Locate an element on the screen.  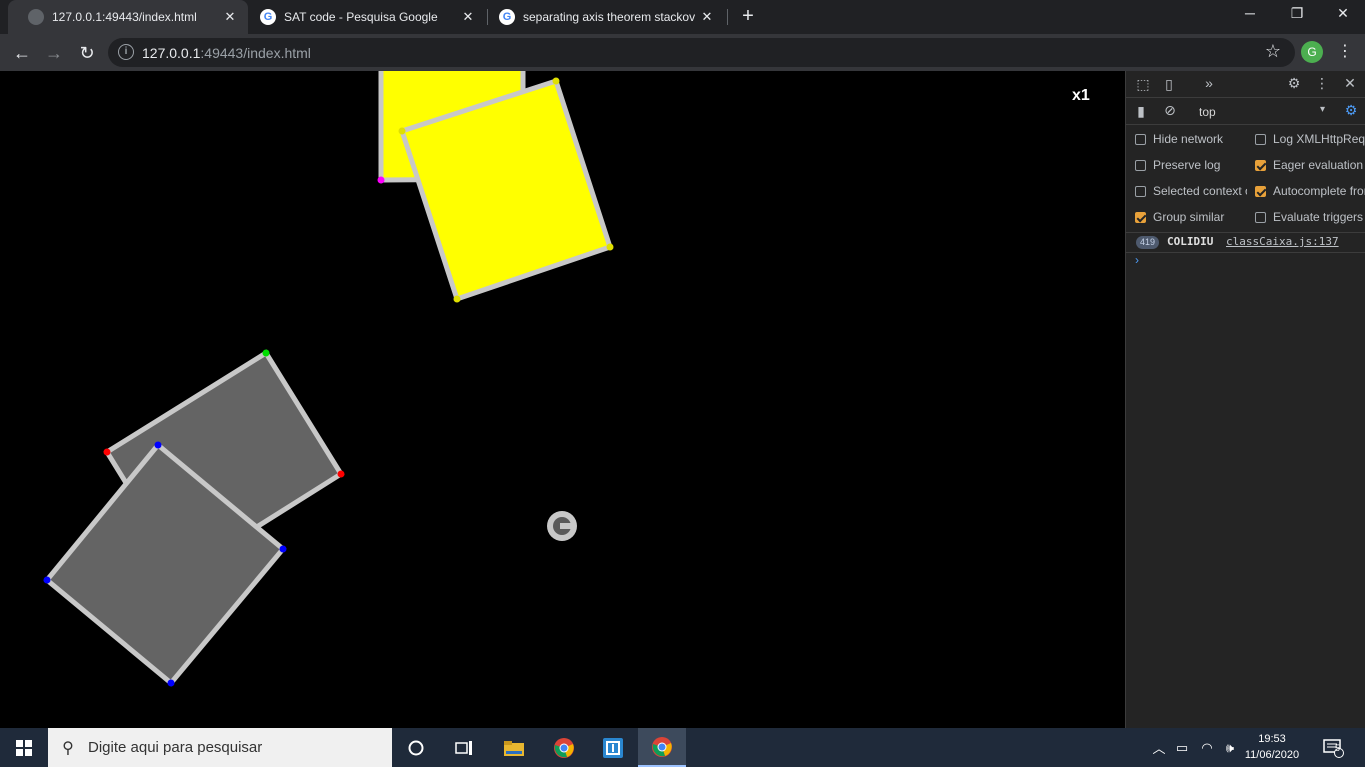
inspect-element-icon: ⬚ is located at coordinates (1143, 84).